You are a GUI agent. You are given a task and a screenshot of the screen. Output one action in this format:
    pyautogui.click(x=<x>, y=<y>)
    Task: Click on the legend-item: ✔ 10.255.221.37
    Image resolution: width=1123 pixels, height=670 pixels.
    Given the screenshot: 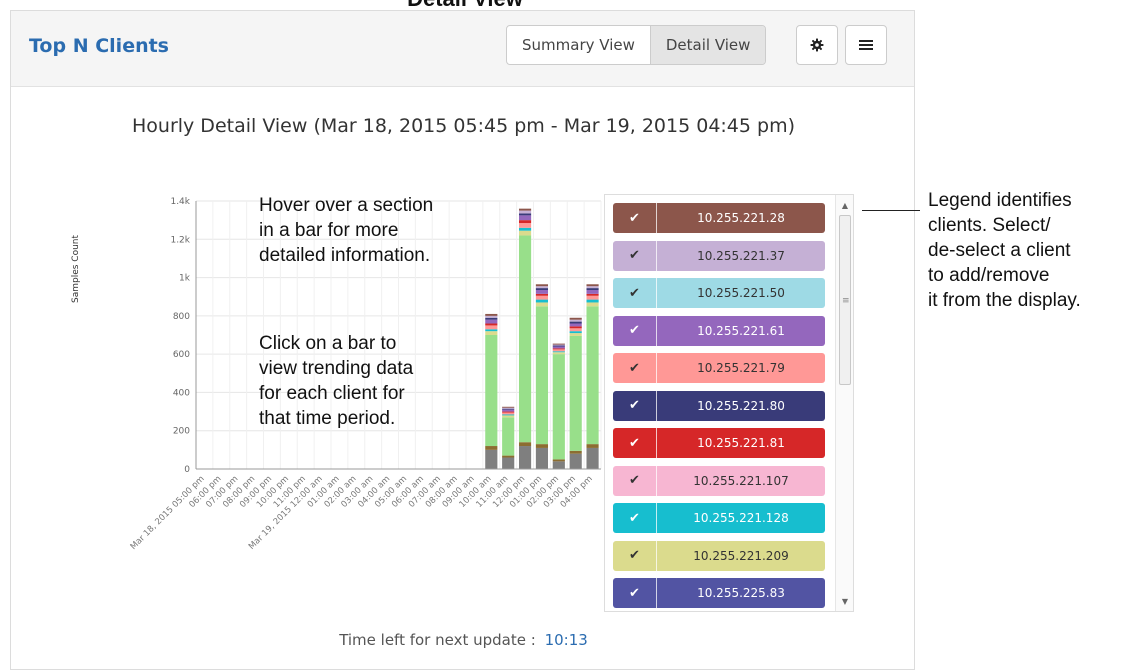 What is the action you would take?
    pyautogui.click(x=719, y=255)
    